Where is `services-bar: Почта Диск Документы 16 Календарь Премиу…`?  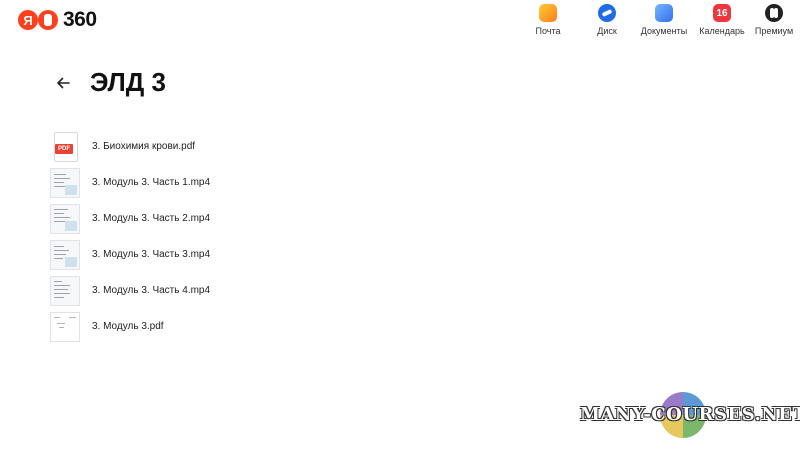
services-bar: Почта Диск Документы 16 Календарь Премиу… is located at coordinates (662, 20).